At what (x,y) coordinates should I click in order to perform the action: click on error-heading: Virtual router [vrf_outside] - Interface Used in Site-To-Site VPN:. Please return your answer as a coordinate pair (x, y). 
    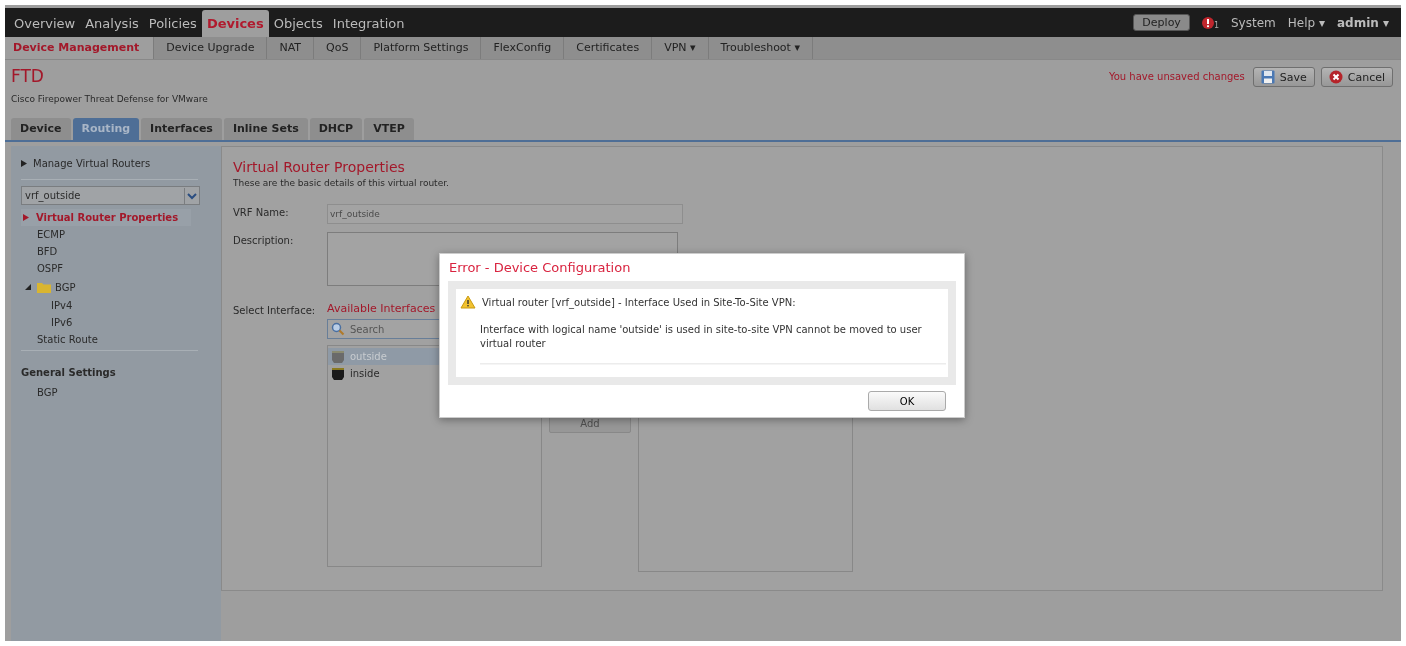
    Looking at the image, I should click on (639, 302).